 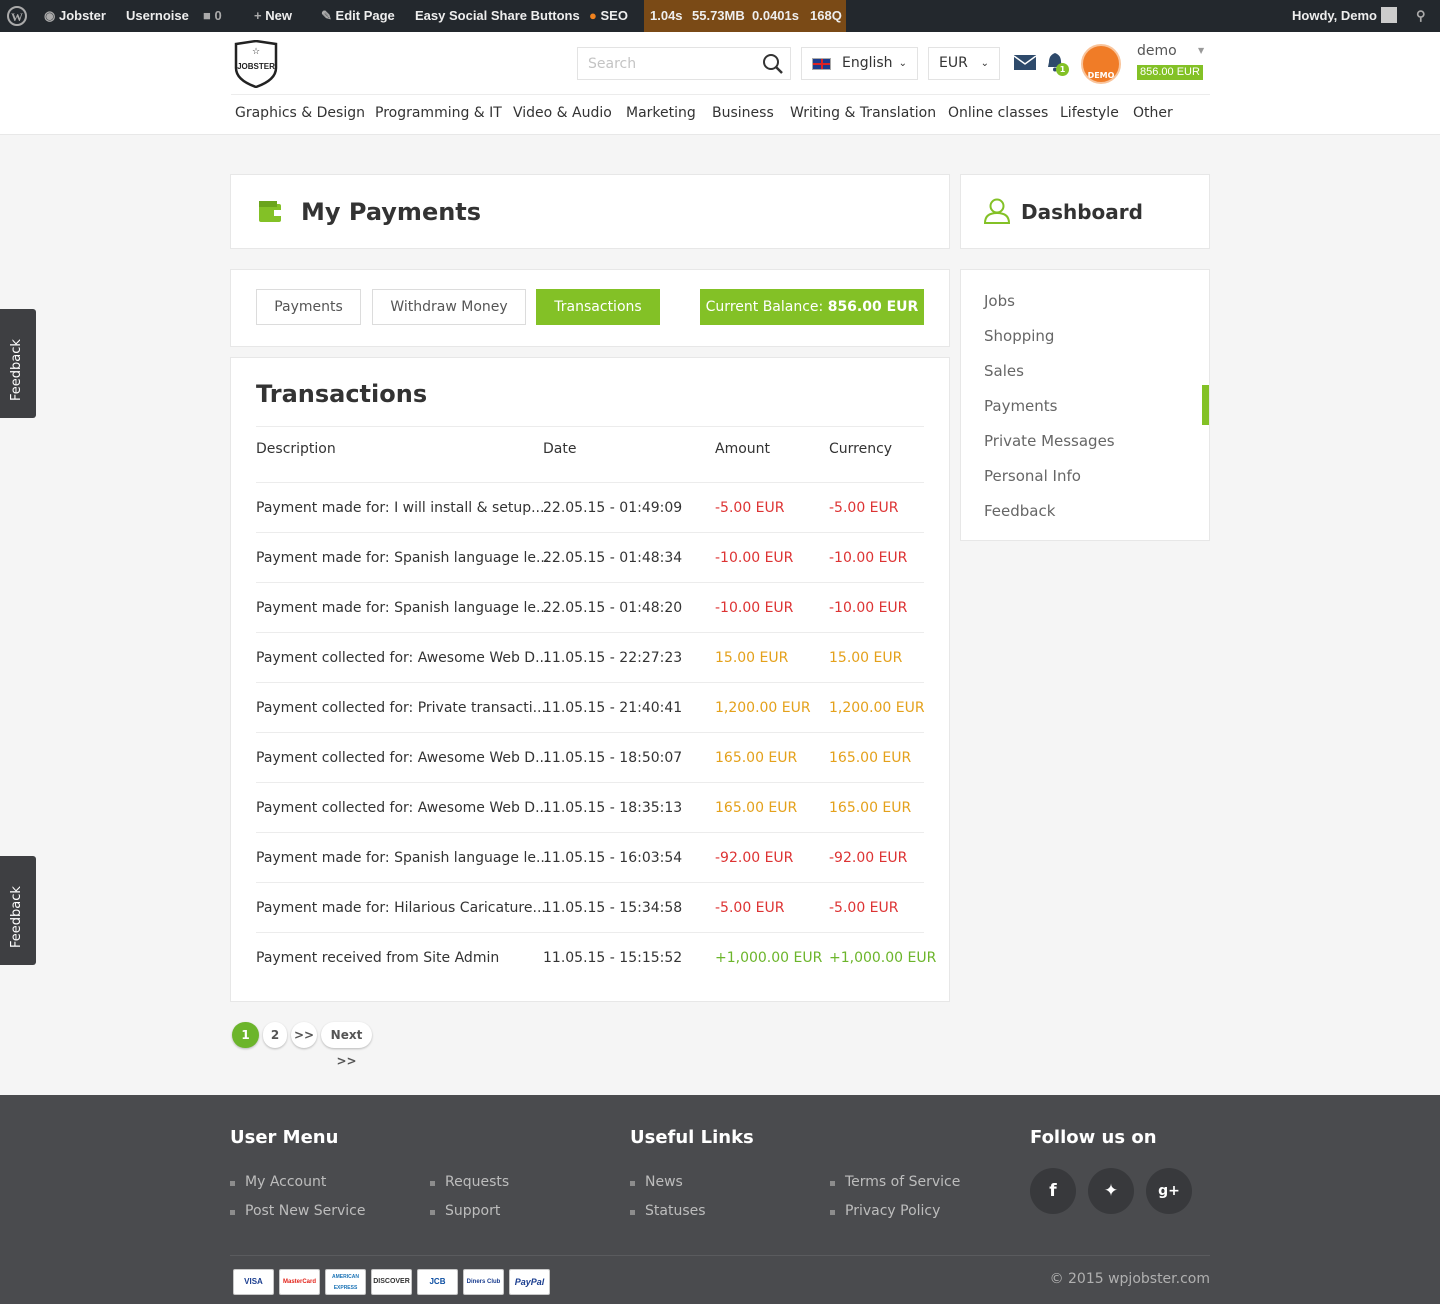 I want to click on transaction-currency: 165.00 EUR, so click(x=870, y=808).